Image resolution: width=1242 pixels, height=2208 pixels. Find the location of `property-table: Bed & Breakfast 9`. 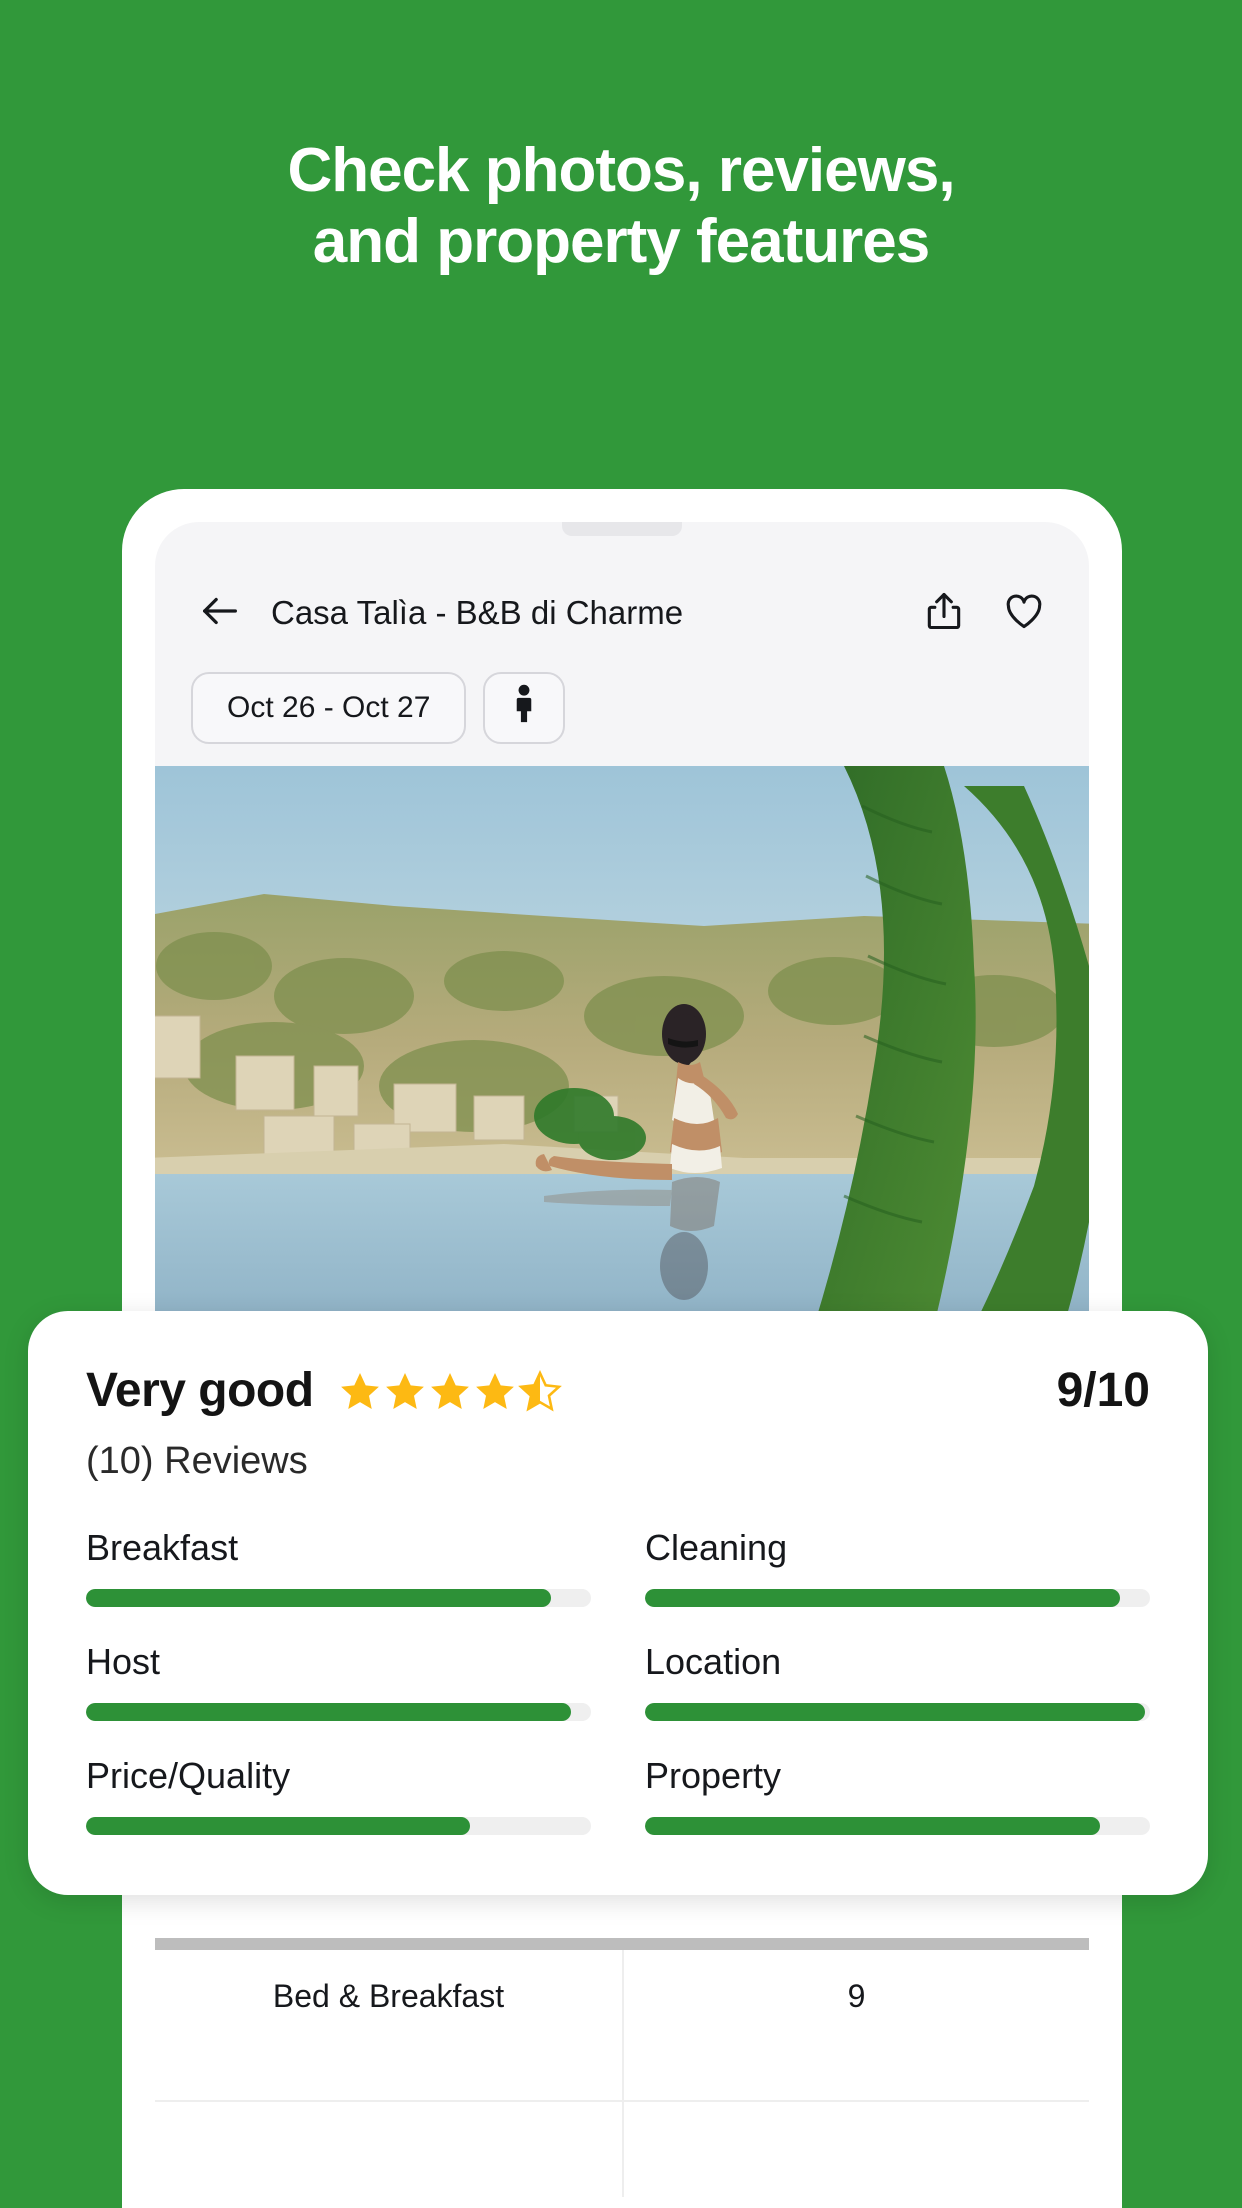

property-table: Bed & Breakfast 9 is located at coordinates (622, 2067).